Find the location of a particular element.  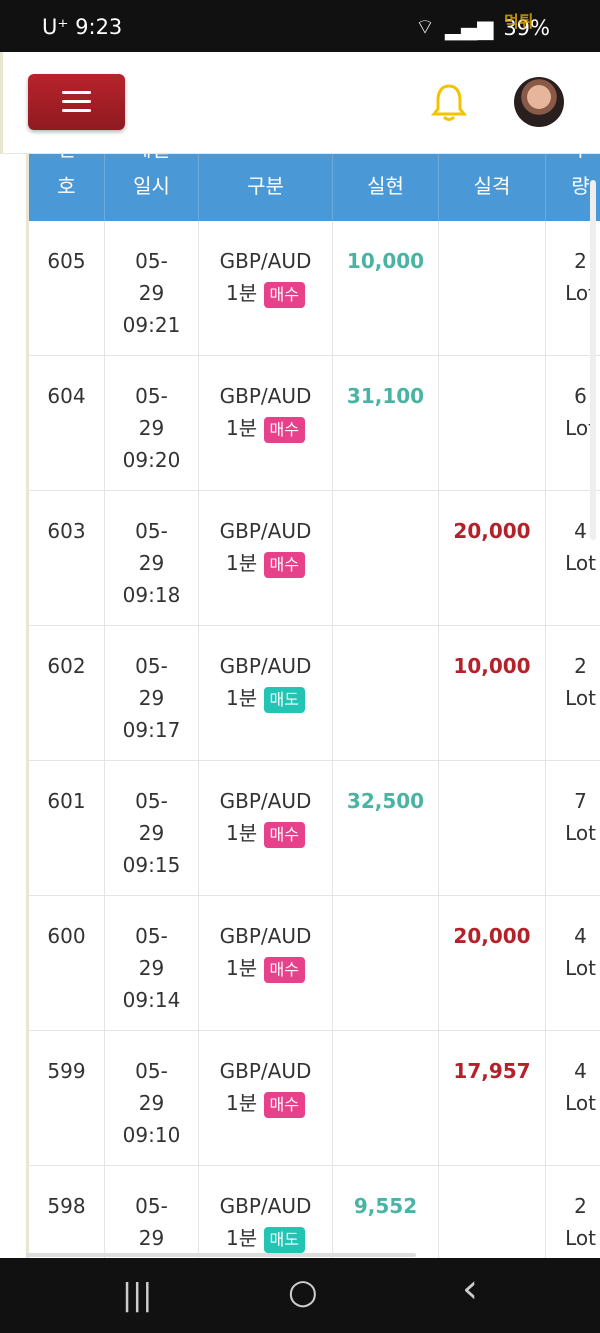

signal-icon: ▂▄▆ is located at coordinates (469, 28).